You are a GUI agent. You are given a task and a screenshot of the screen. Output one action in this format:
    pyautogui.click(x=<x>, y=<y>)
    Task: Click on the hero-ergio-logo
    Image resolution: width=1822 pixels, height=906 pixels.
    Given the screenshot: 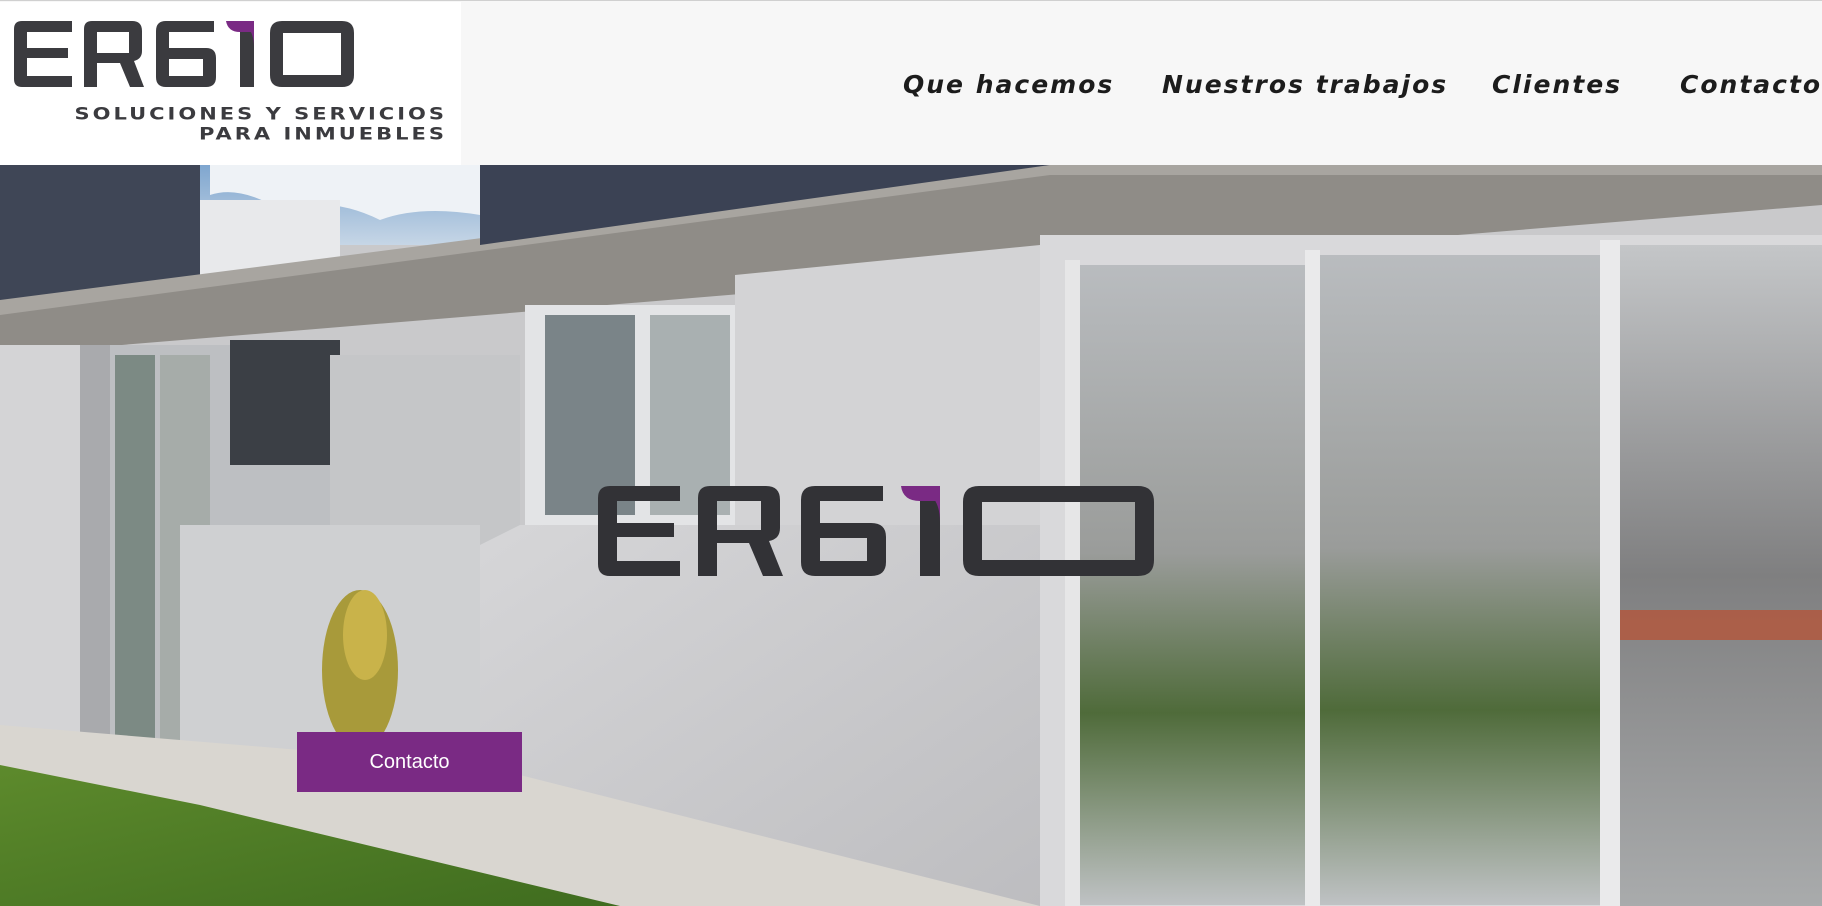 What is the action you would take?
    pyautogui.click(x=876, y=531)
    